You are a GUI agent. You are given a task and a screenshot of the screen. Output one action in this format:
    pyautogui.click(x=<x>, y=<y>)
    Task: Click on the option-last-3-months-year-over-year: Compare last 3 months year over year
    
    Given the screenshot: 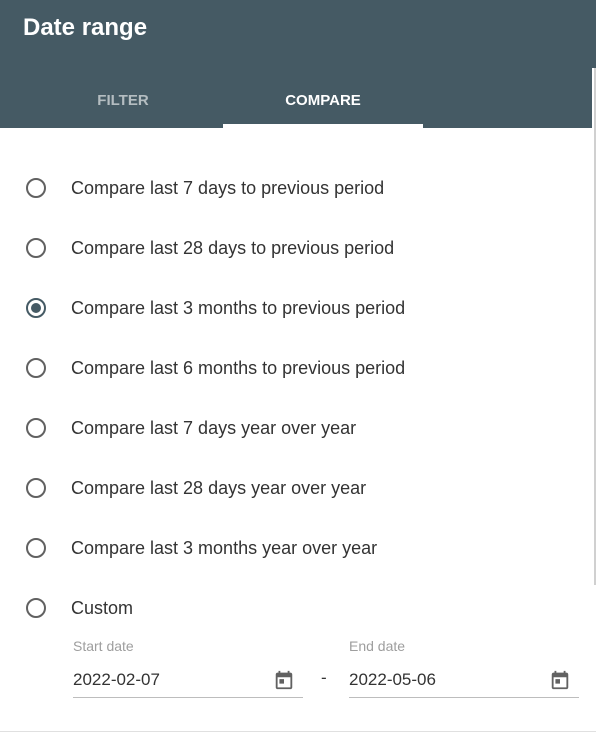 What is the action you would take?
    pyautogui.click(x=294, y=548)
    